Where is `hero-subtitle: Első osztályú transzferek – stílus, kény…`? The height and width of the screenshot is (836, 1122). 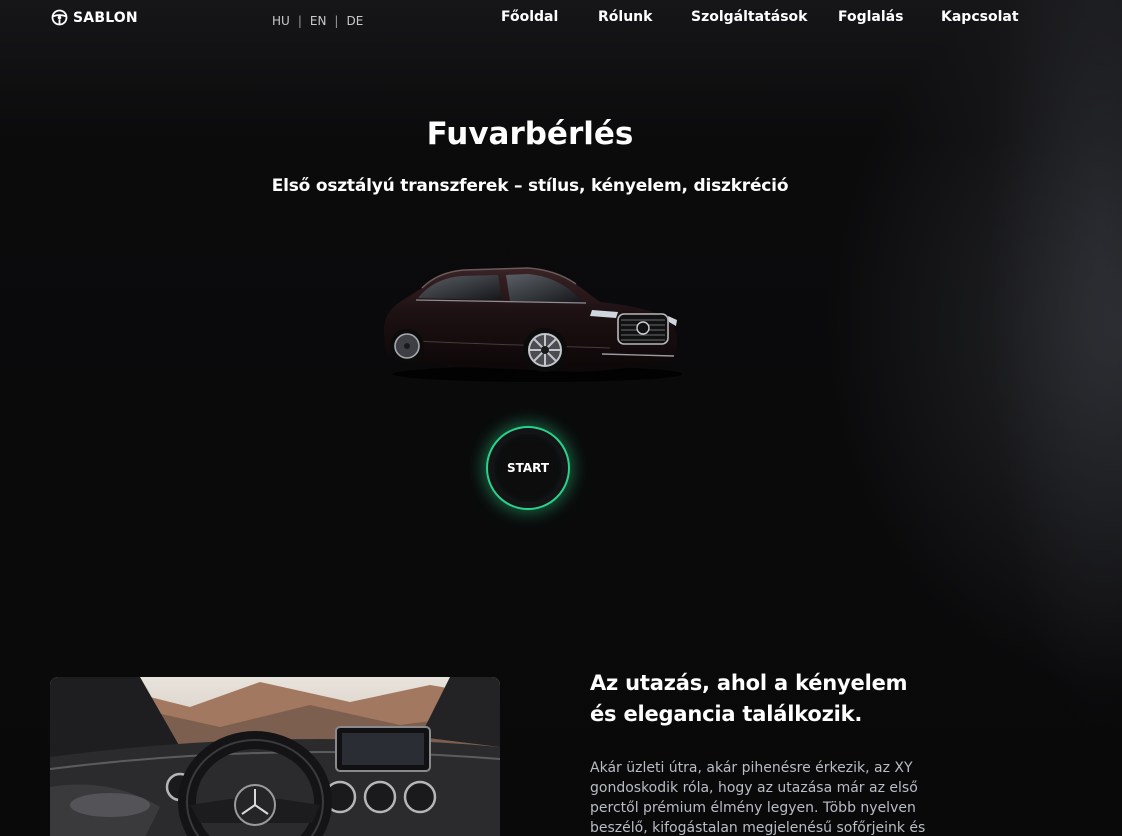 hero-subtitle: Első osztályú transzferek – stílus, kény… is located at coordinates (530, 186).